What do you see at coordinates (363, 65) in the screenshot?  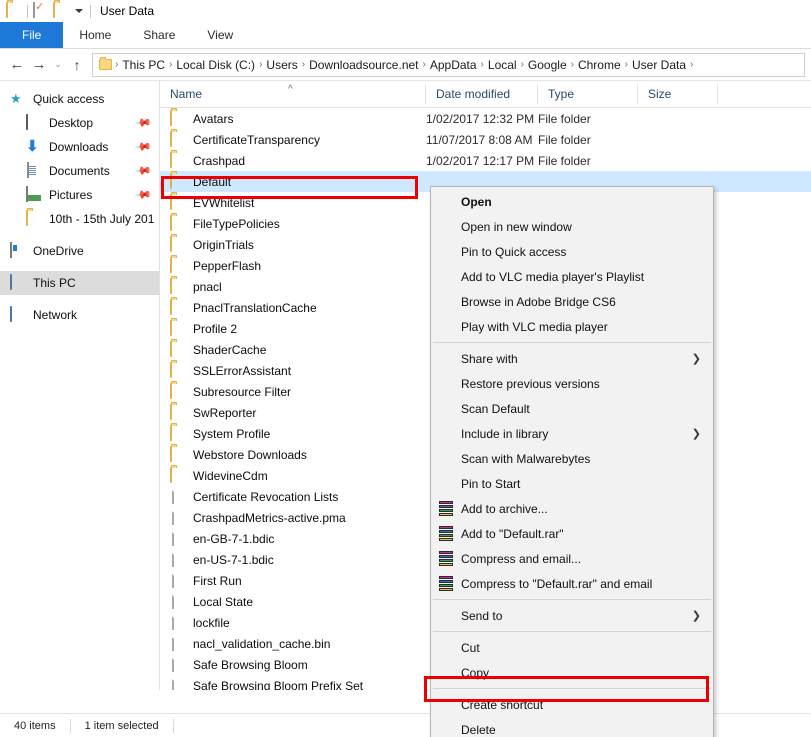 I see `breadcrumb-downloadsource: Downloadsource.net` at bounding box center [363, 65].